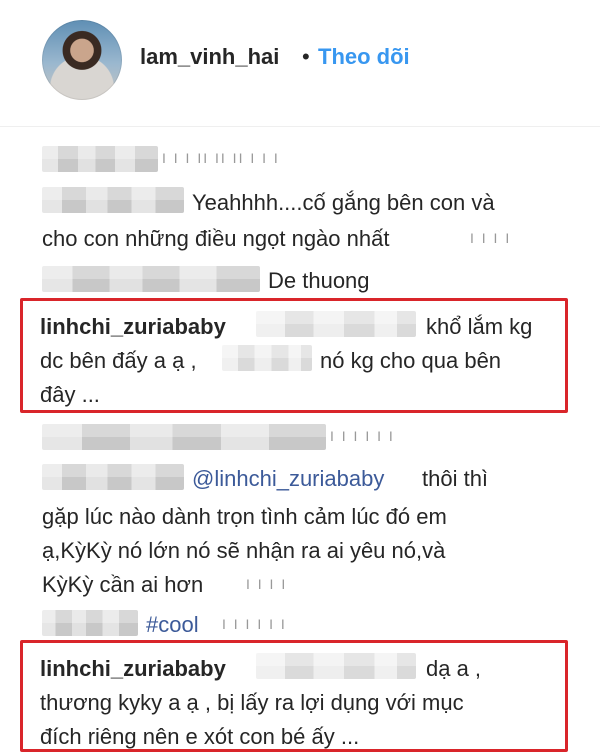 The width and height of the screenshot is (600, 753). I want to click on hashtag-link: #cool, so click(172, 625).